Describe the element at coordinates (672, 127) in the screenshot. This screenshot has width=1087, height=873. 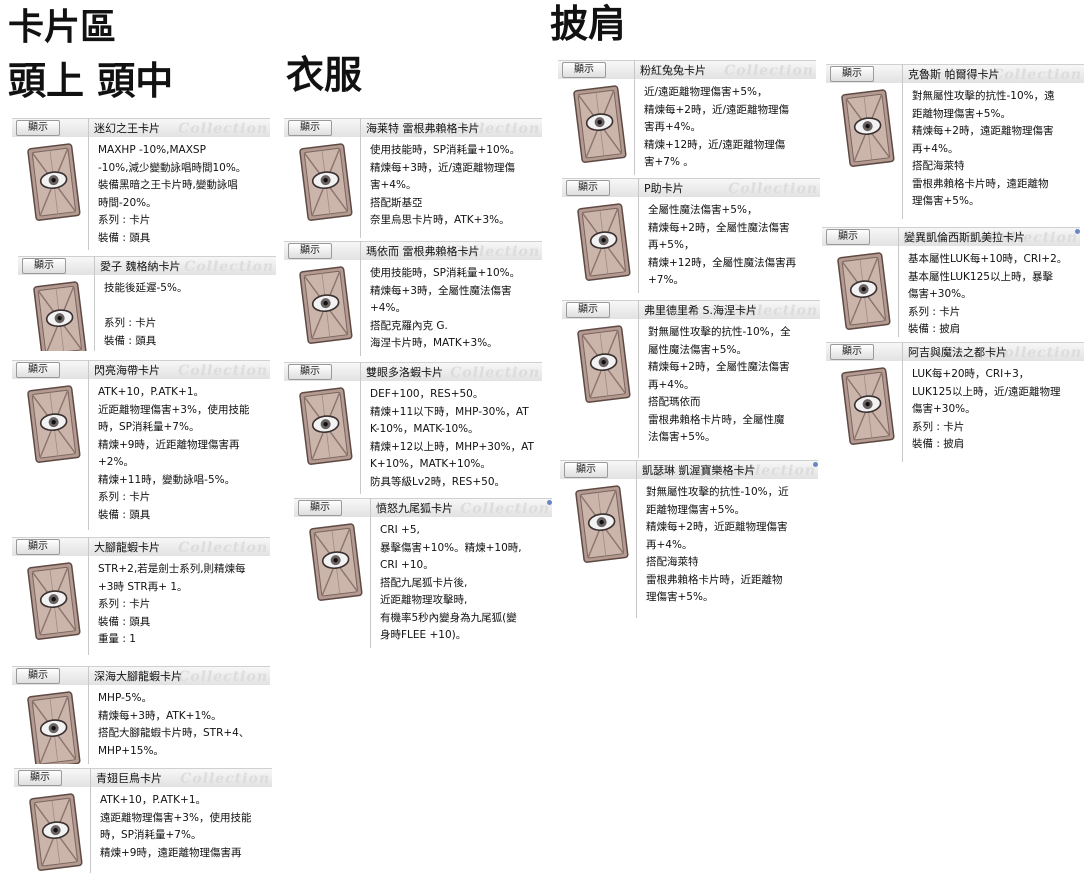
I see `description-line: 害再+4%。` at that location.